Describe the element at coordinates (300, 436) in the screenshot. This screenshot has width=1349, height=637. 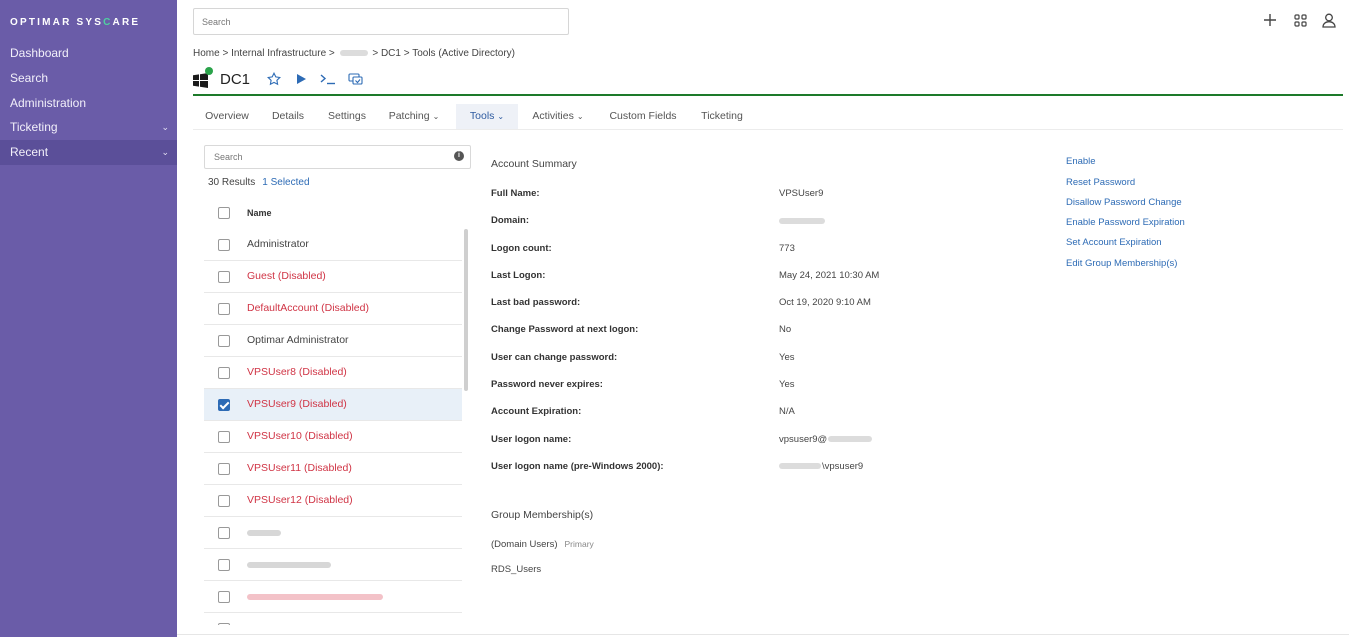
I see `user-name: VPSUser10 (Disabled)` at that location.